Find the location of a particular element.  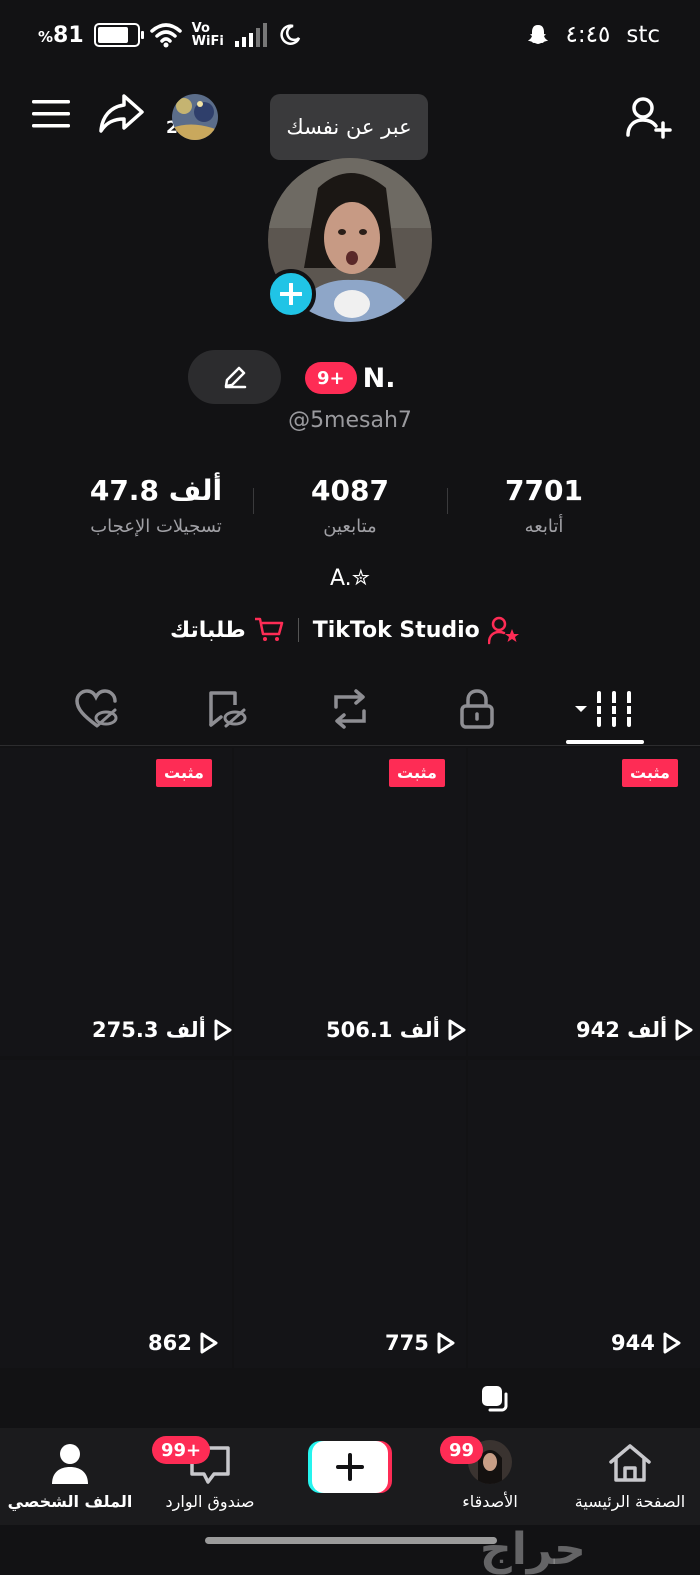

view-count: 862 is located at coordinates (183, 1343).